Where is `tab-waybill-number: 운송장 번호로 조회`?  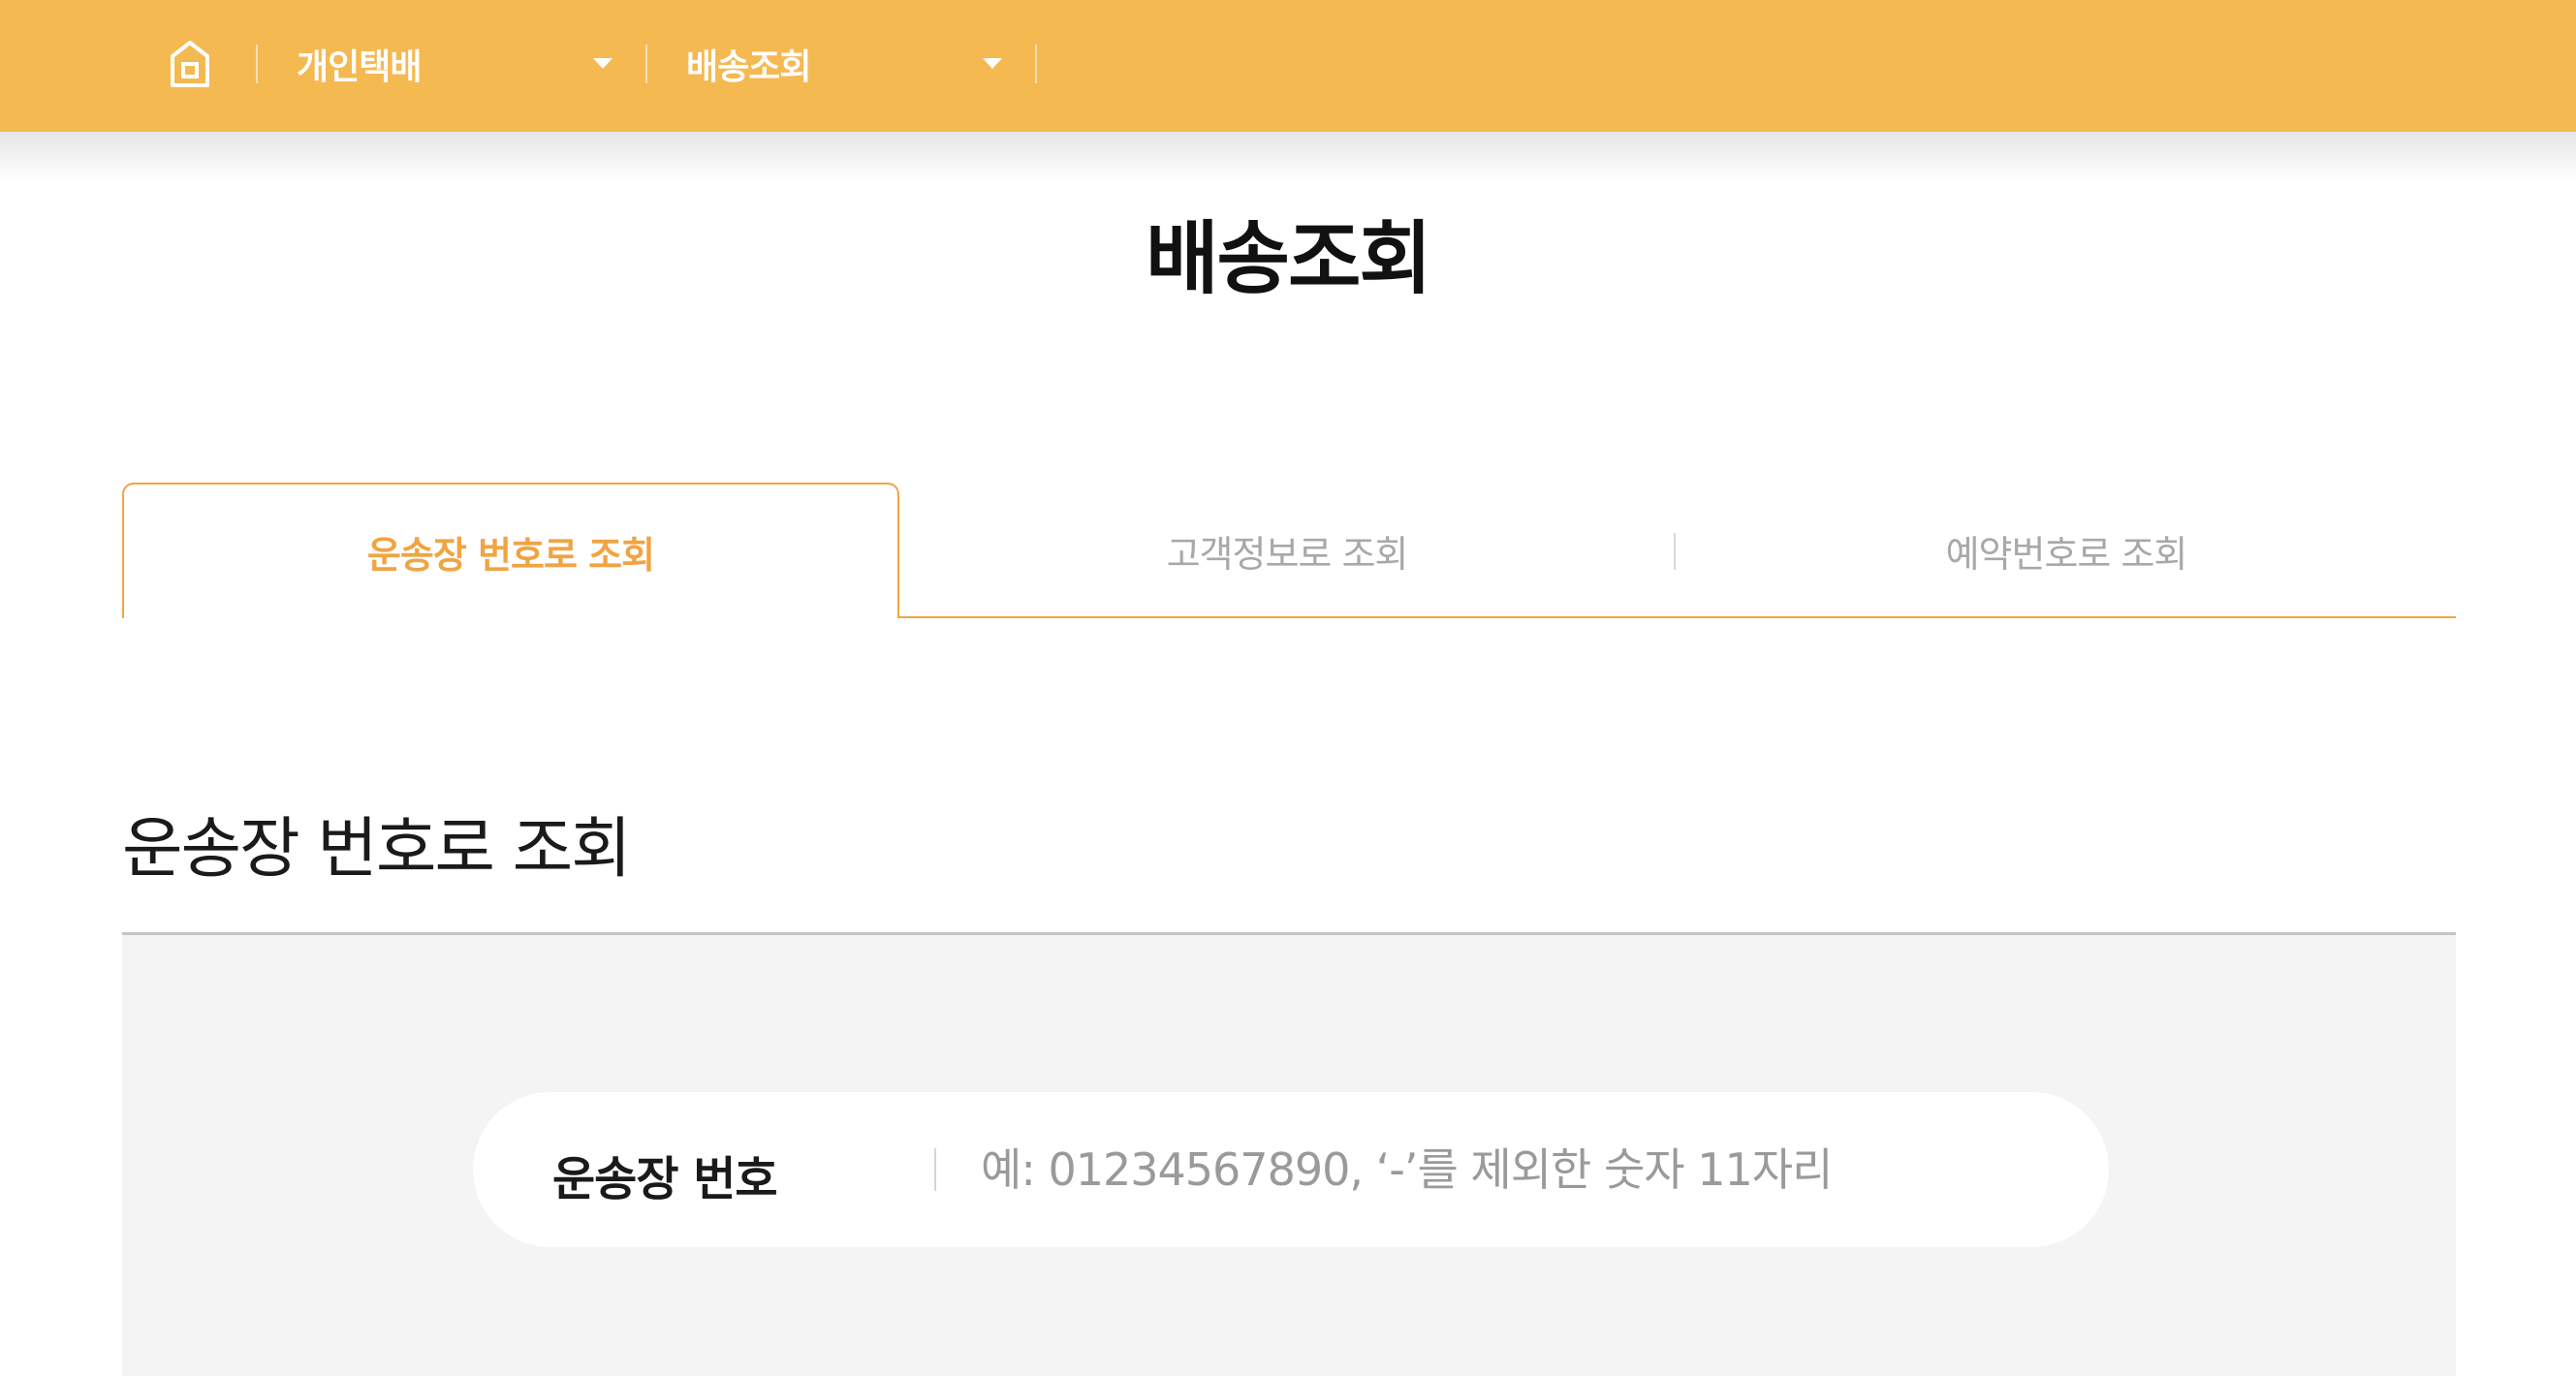
tab-waybill-number: 운송장 번호로 조회 is located at coordinates (510, 551).